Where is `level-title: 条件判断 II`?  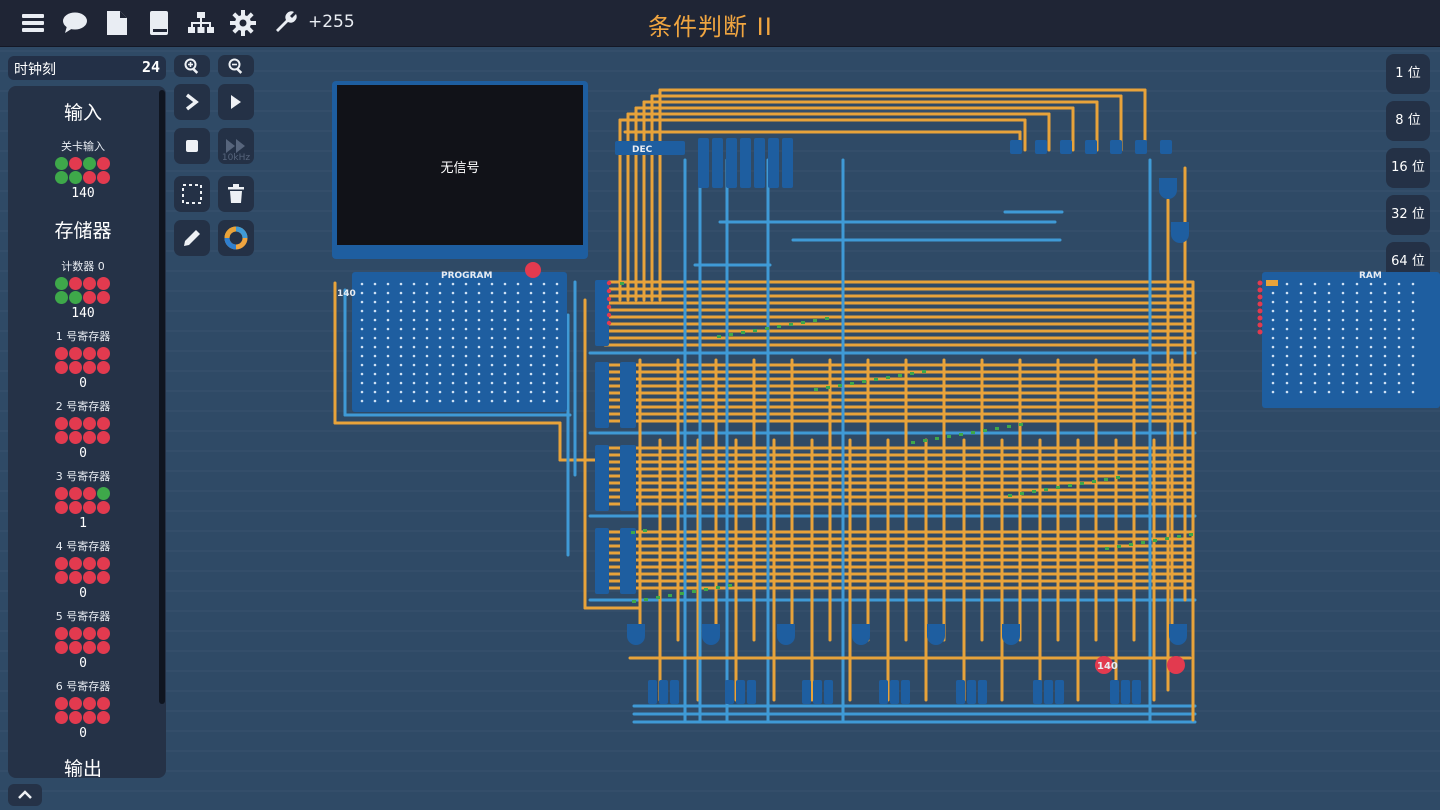
level-title: 条件判断 II is located at coordinates (710, 27).